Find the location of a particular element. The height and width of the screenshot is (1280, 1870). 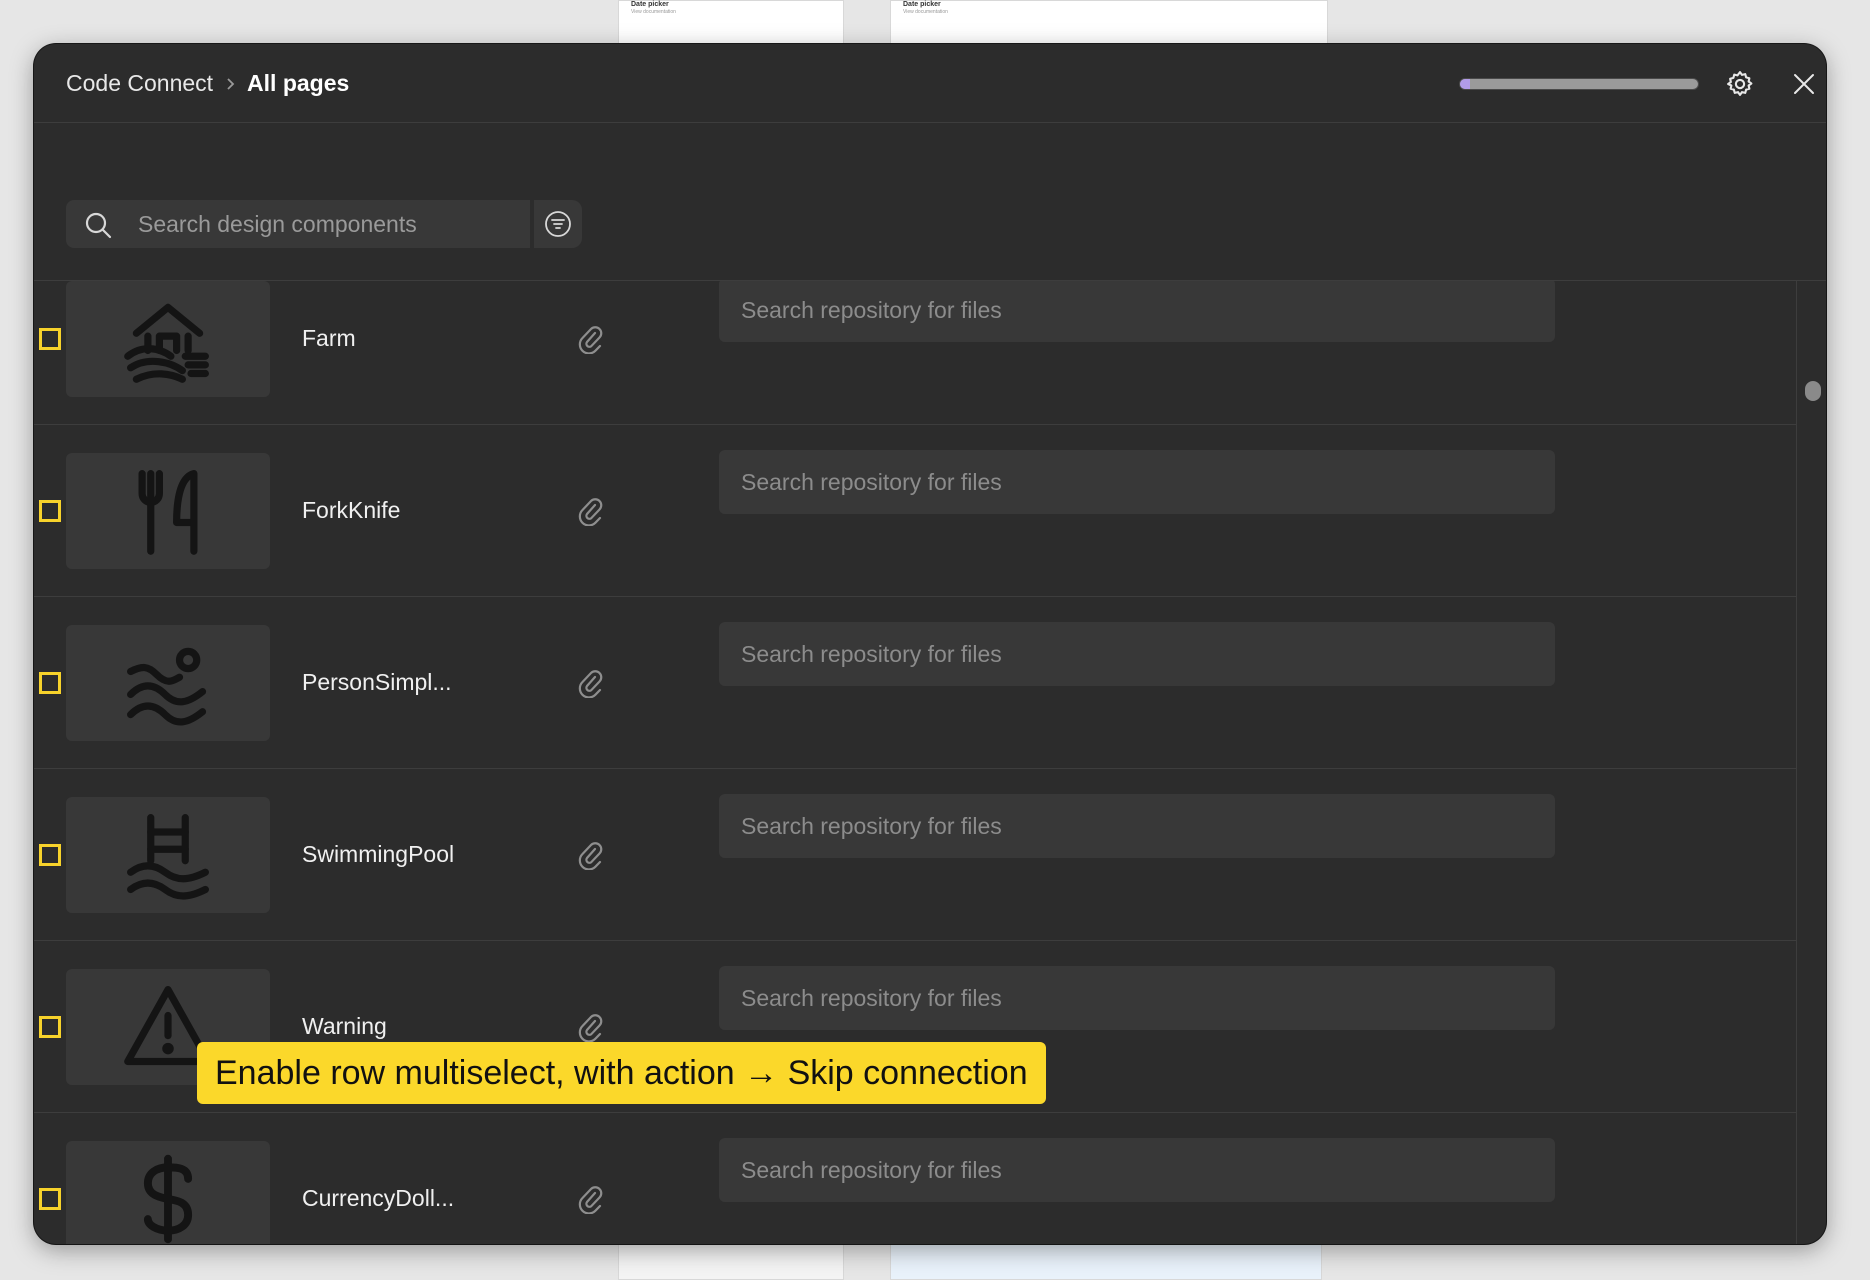

component-name: ForkKnife is located at coordinates (351, 510).